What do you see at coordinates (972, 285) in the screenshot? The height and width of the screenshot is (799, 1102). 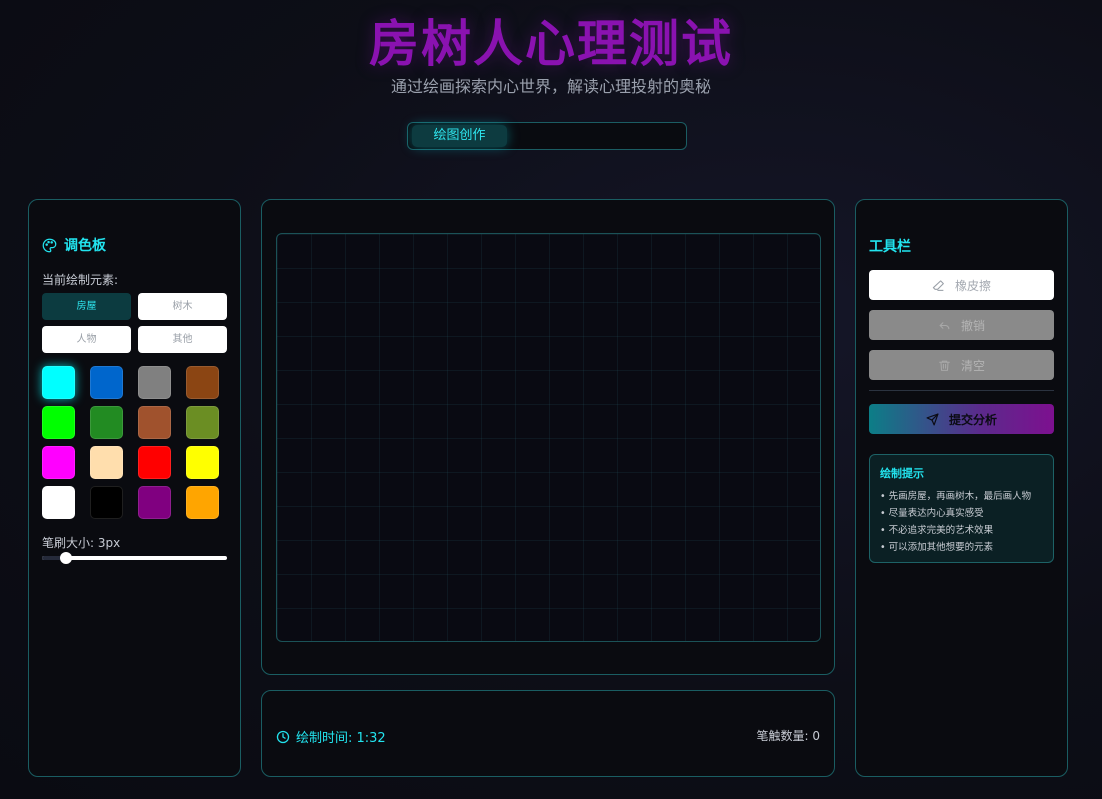 I see `eraser-label: 橡皮擦` at bounding box center [972, 285].